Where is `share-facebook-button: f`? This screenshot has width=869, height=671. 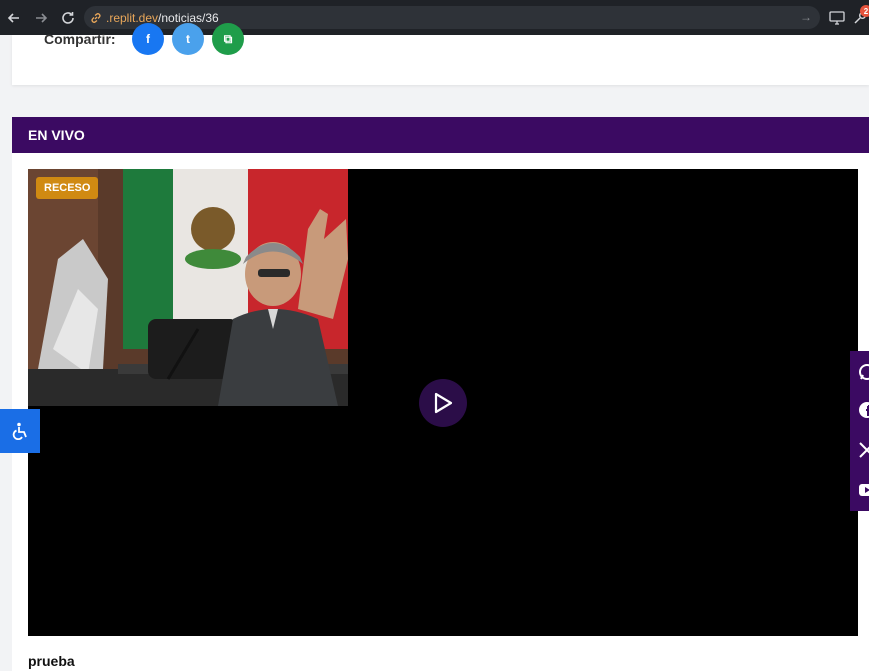
share-facebook-button: f is located at coordinates (148, 39).